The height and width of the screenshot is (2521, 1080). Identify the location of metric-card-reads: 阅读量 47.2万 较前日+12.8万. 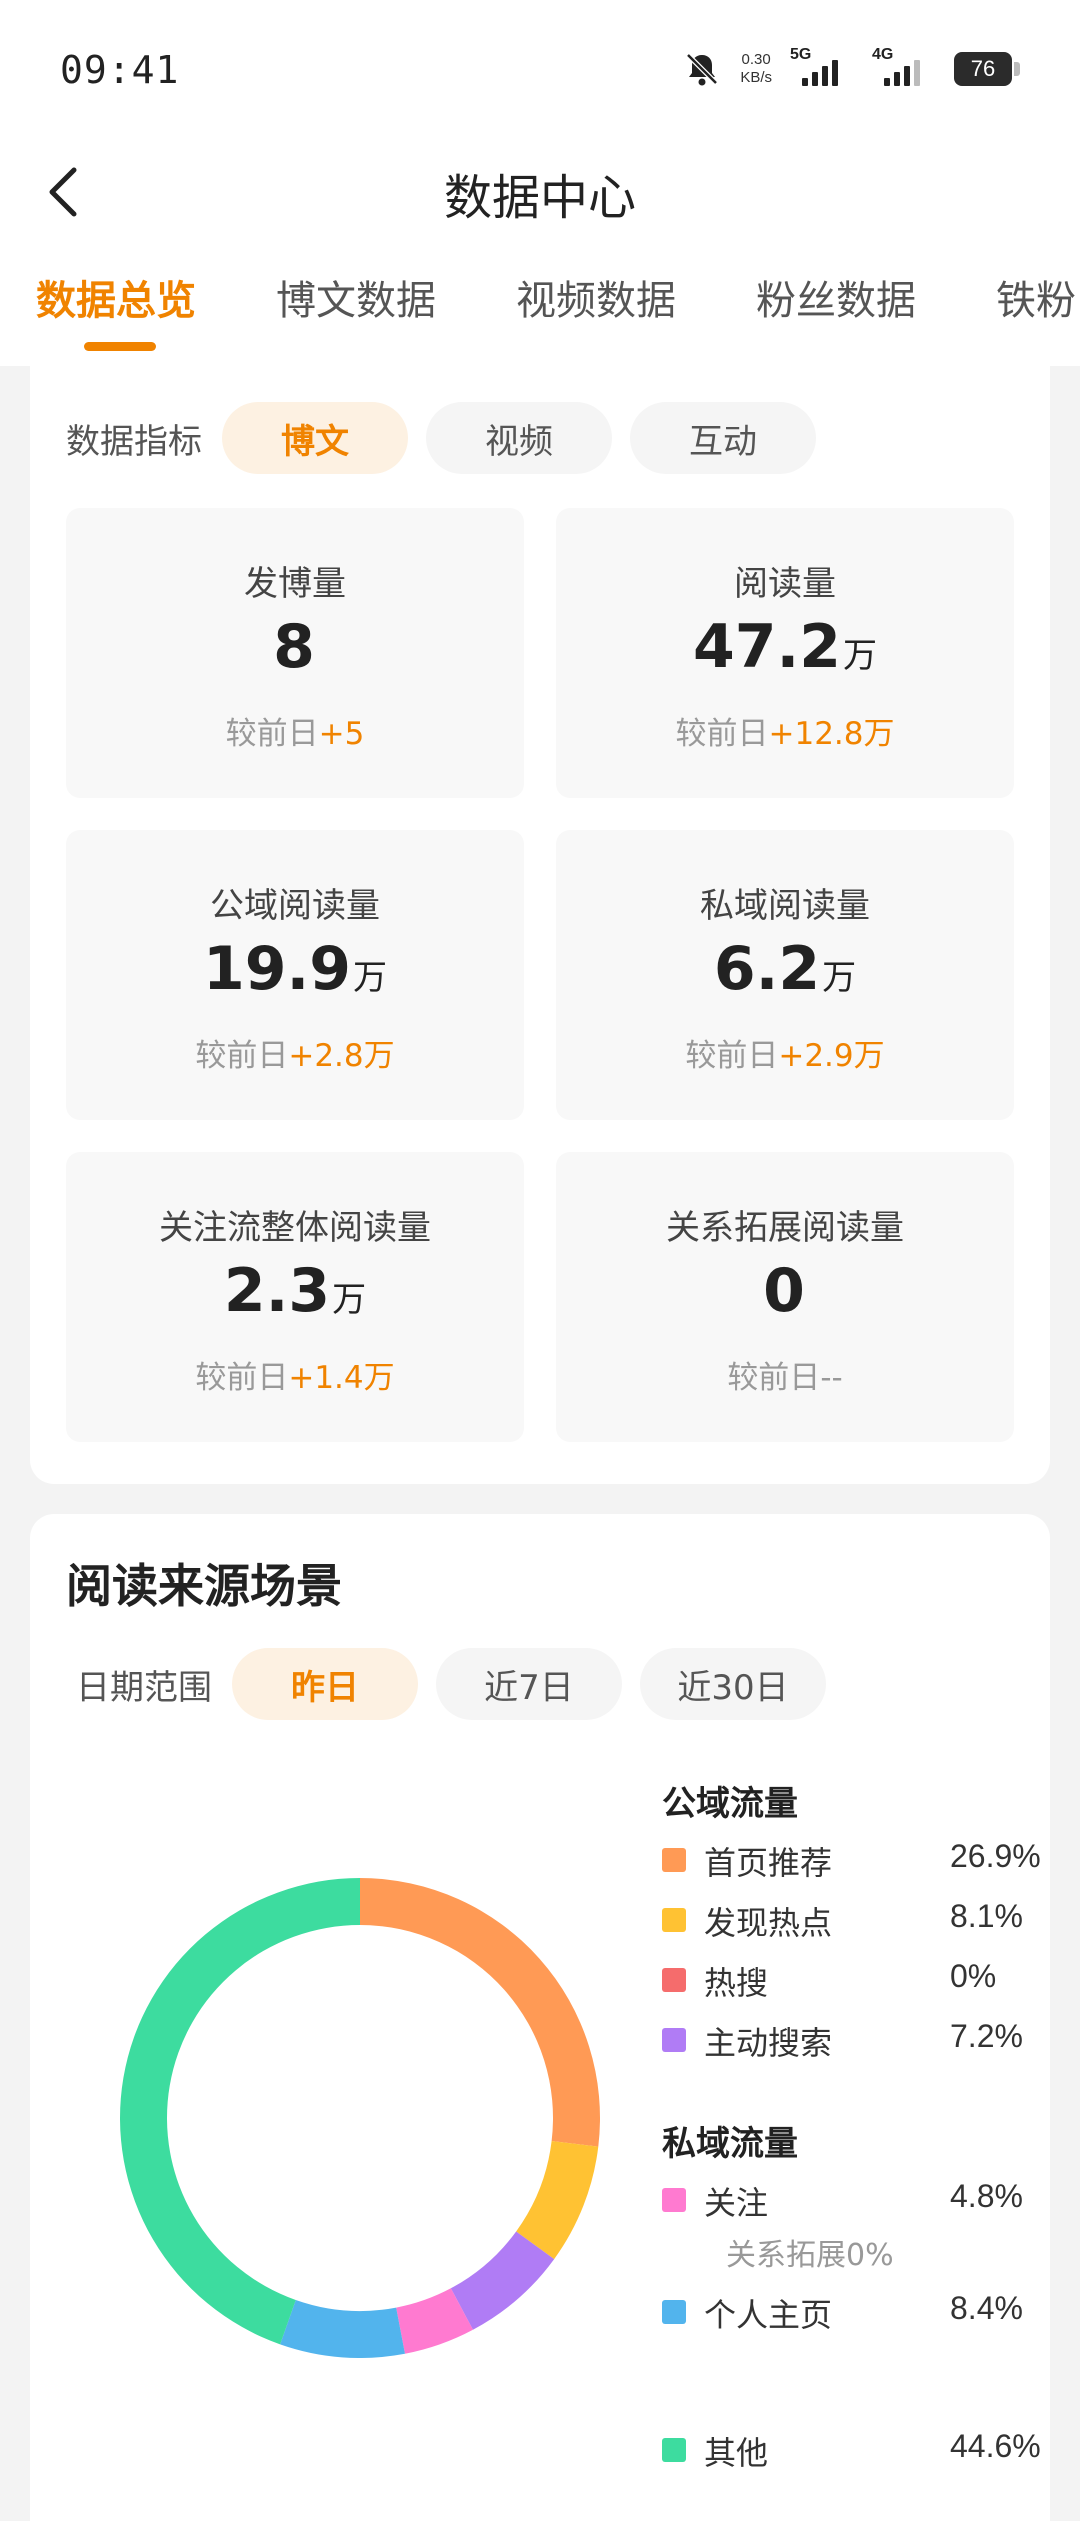
(785, 653).